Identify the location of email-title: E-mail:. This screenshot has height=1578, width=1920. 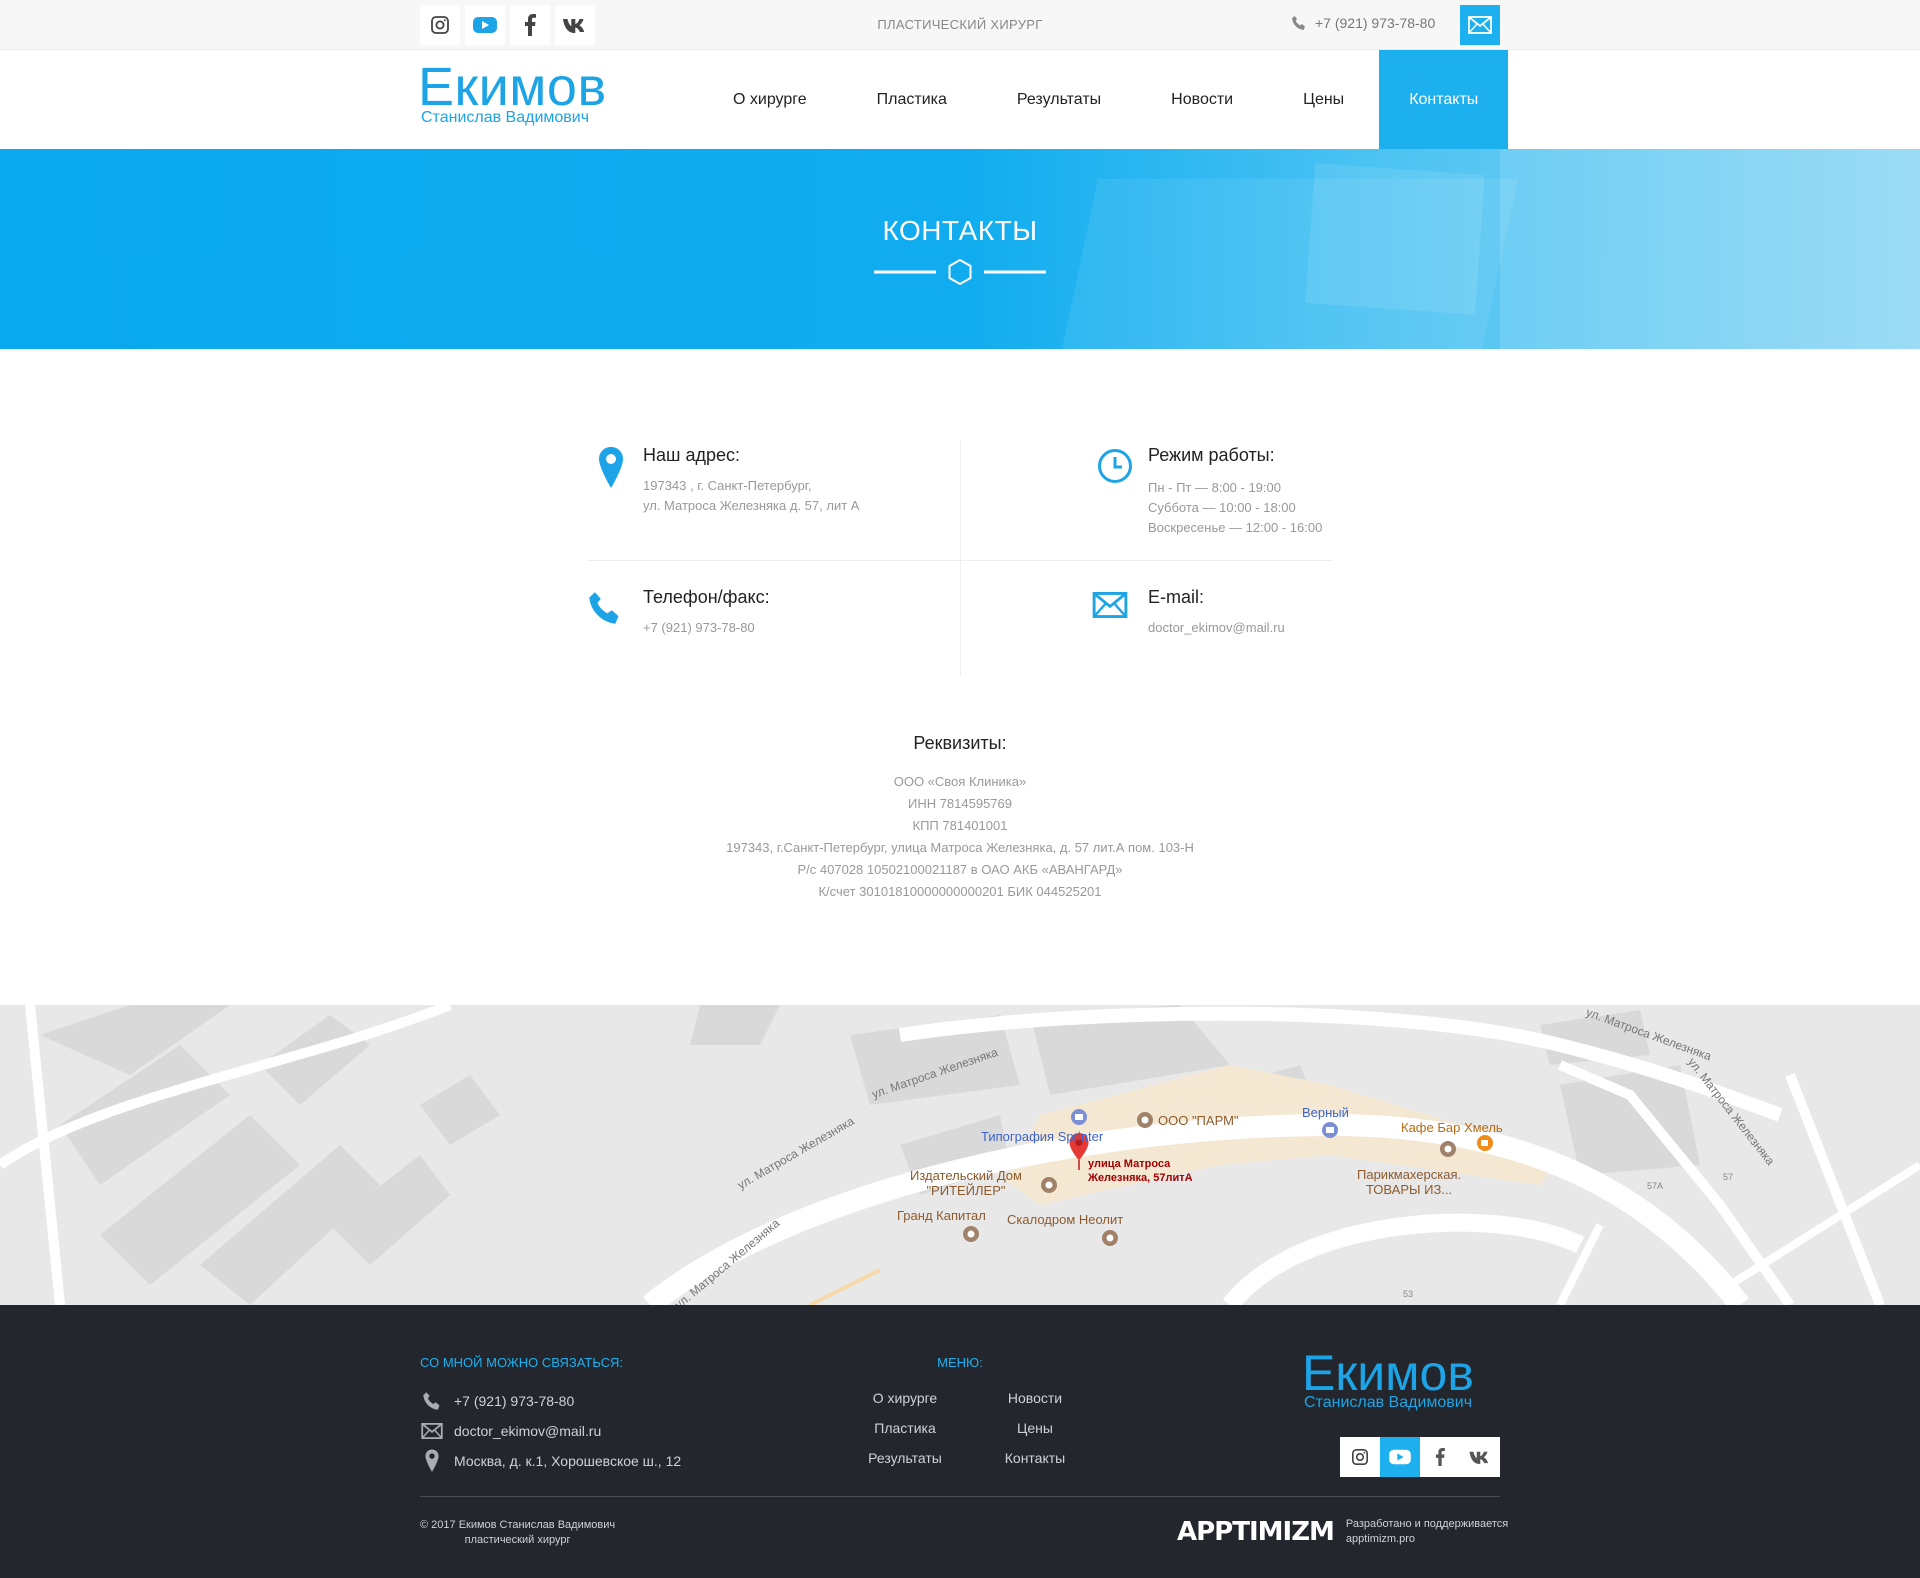
(1176, 597).